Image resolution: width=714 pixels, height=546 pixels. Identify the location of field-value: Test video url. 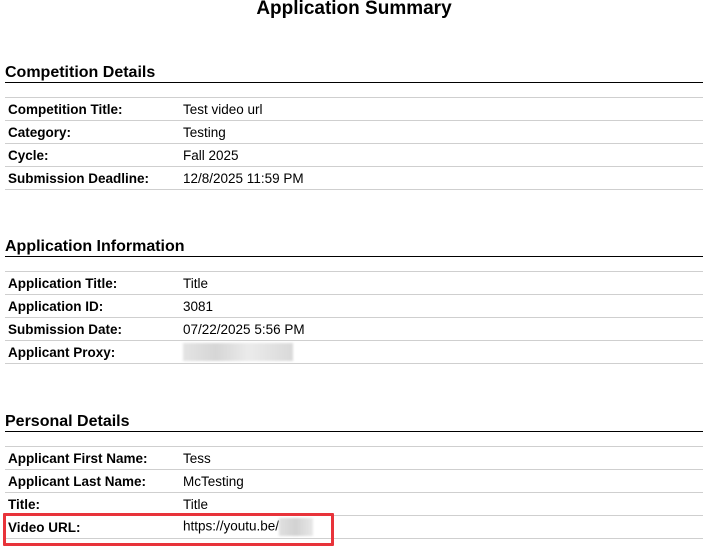
(223, 109).